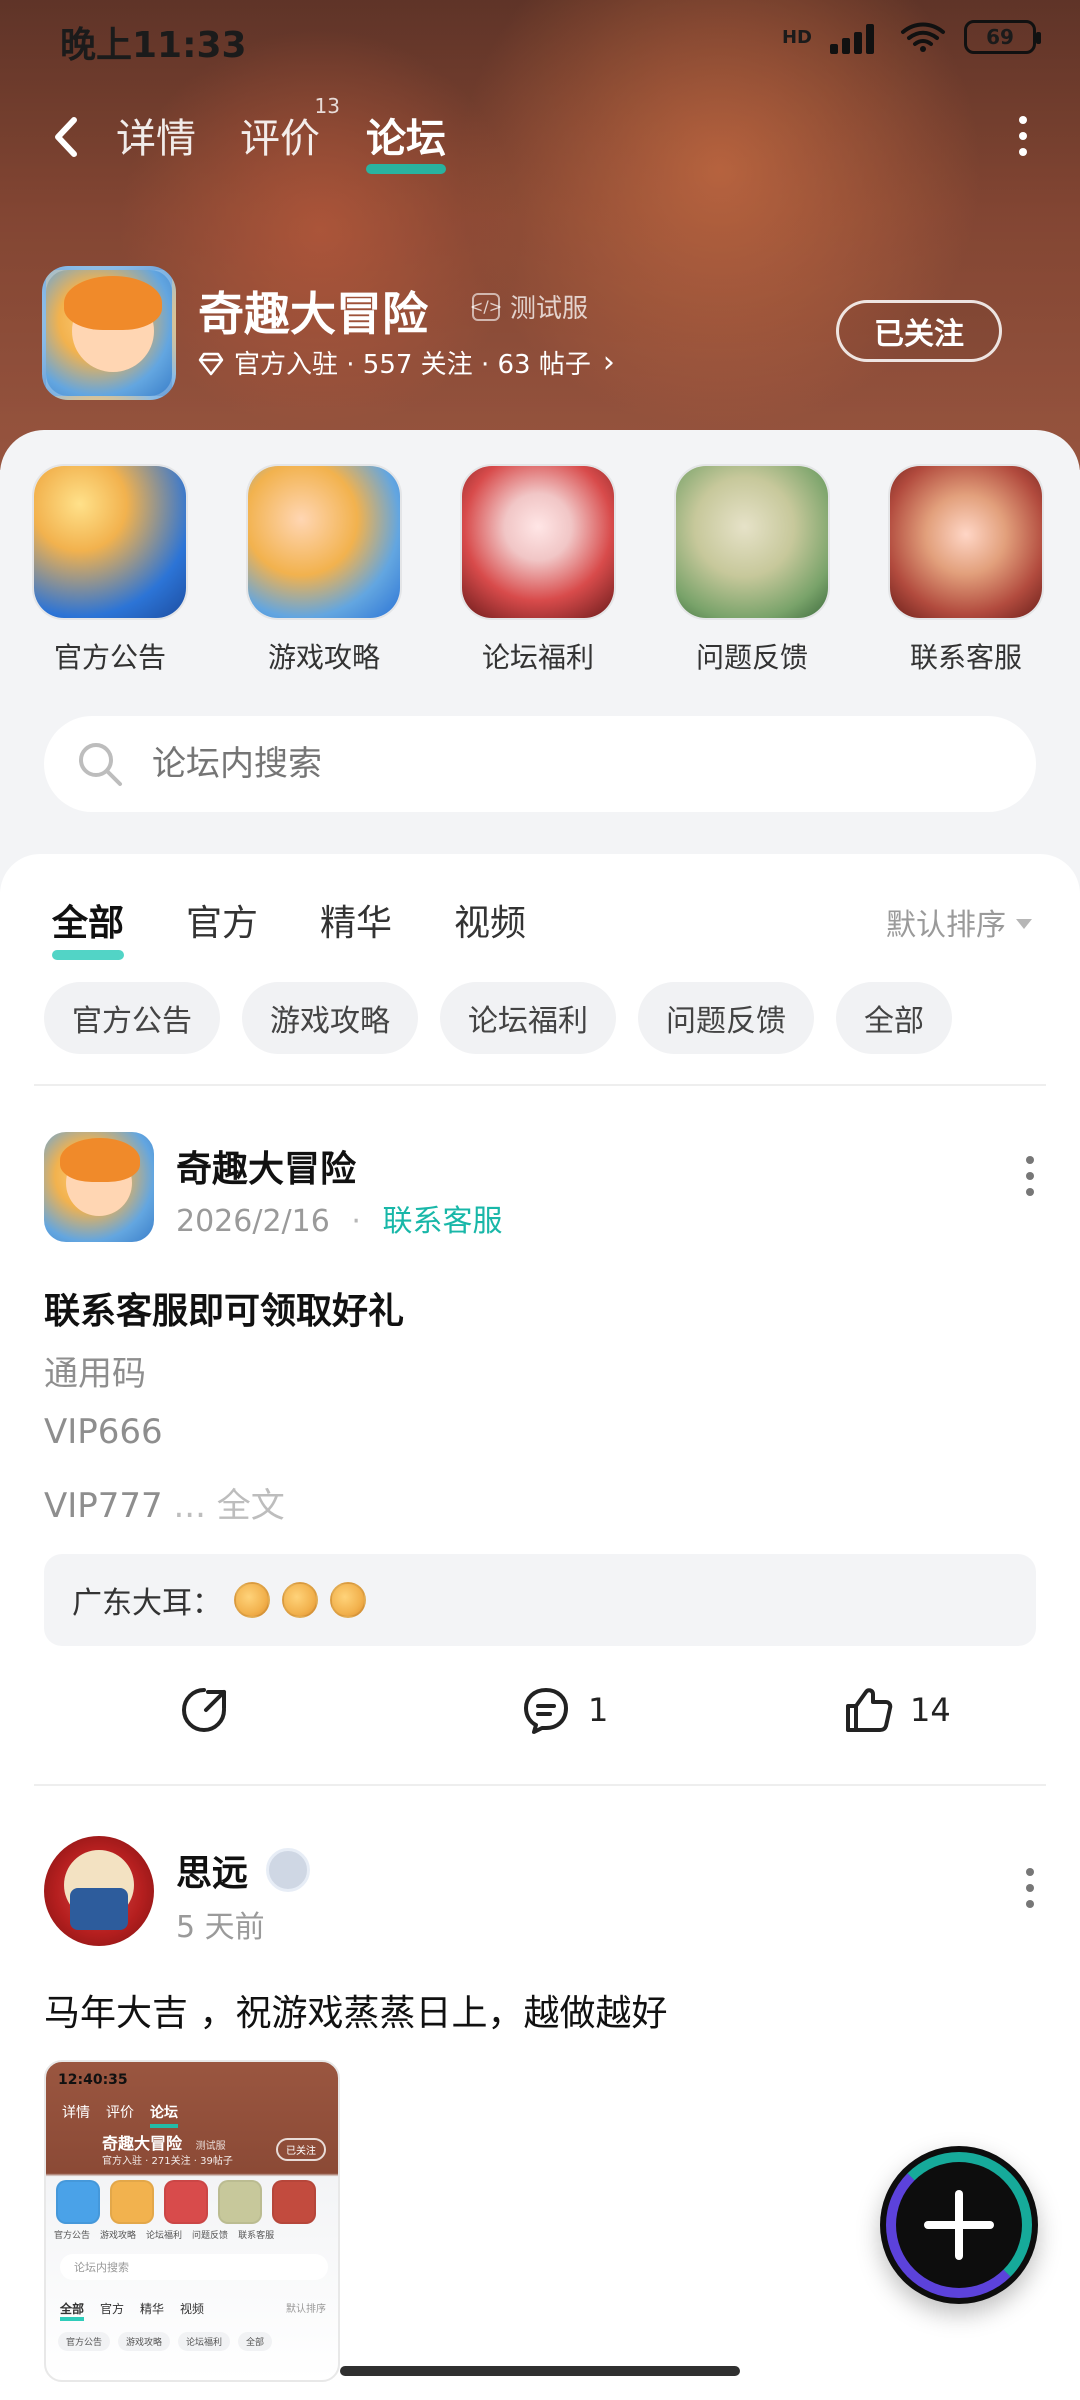 Image resolution: width=1080 pixels, height=2400 pixels. Describe the element at coordinates (66, 137) in the screenshot. I see `back-icon` at that location.